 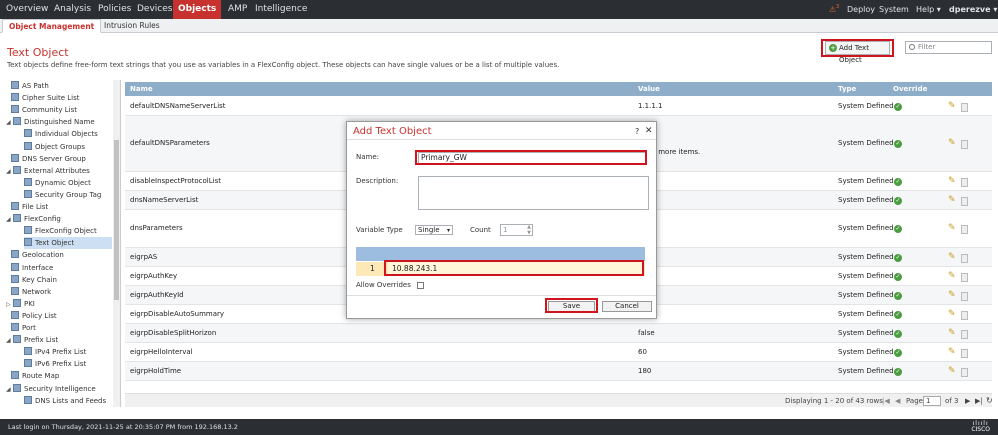 I want to click on col-header-name: Name, so click(x=141, y=89).